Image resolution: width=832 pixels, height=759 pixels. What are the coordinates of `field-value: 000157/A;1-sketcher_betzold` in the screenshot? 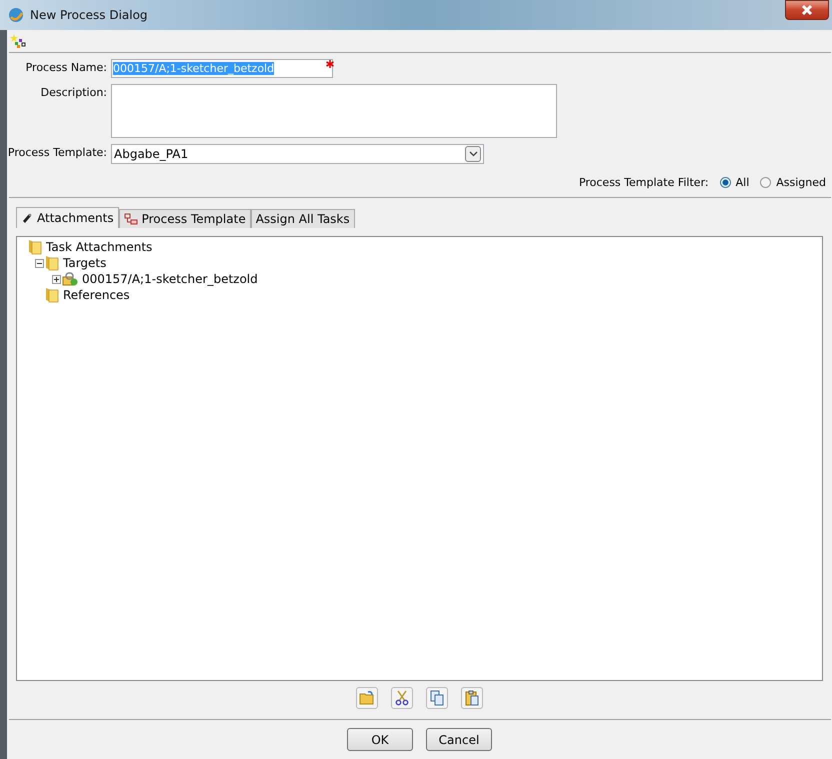 It's located at (193, 68).